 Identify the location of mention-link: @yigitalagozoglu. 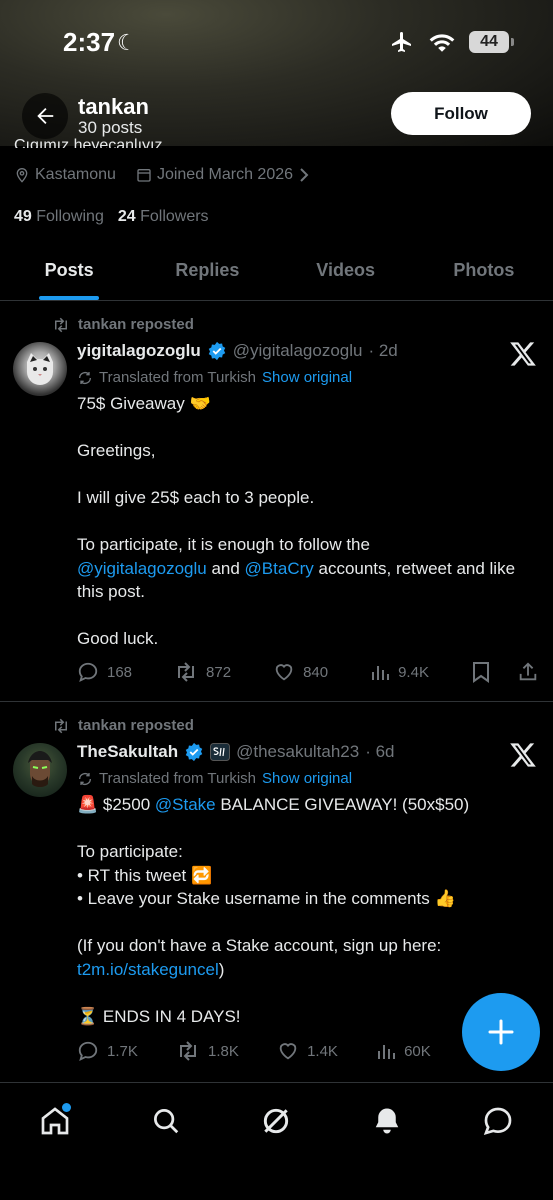
(142, 568).